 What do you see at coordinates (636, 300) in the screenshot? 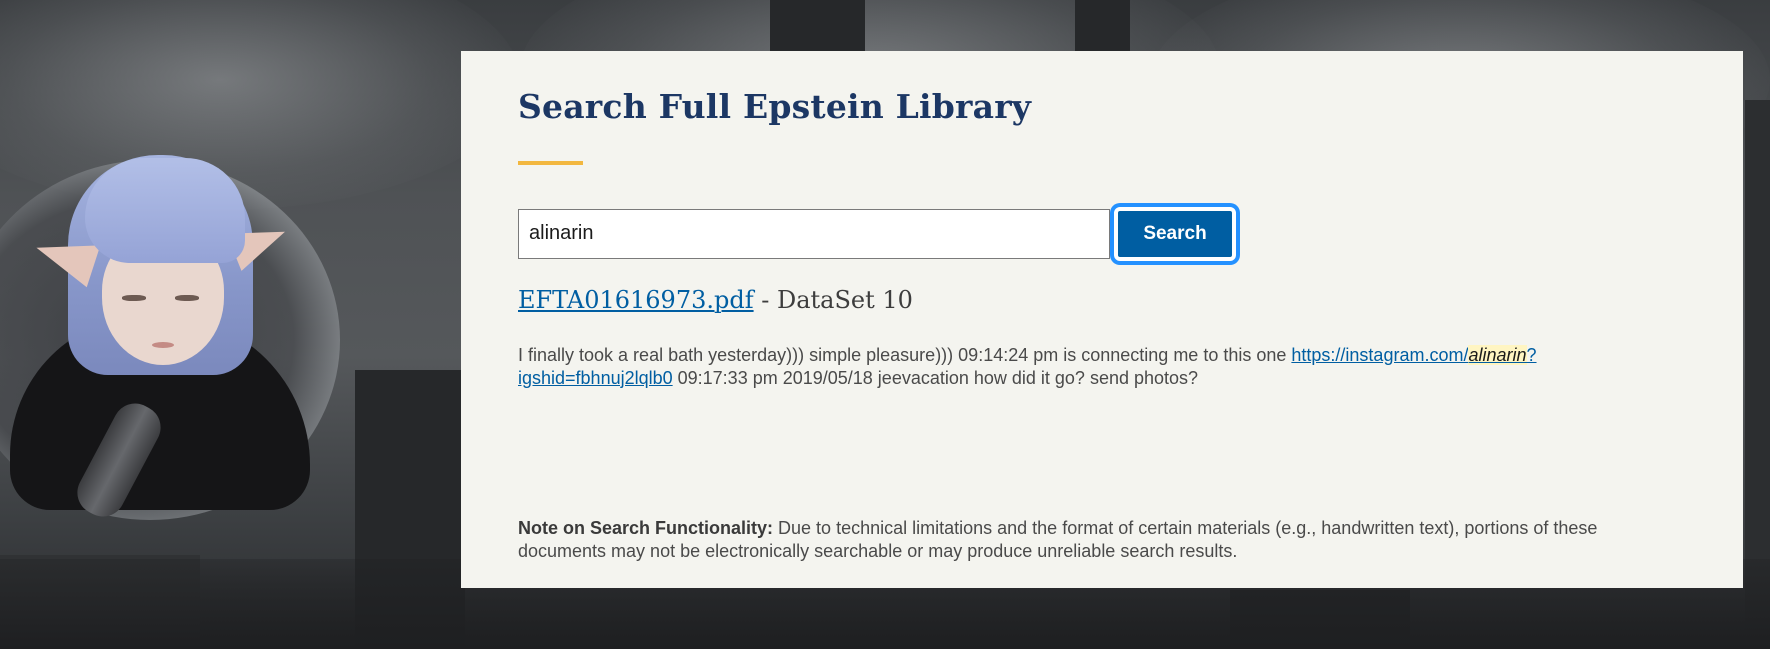
I see `result-file-link: EFTA01616973.pdf` at bounding box center [636, 300].